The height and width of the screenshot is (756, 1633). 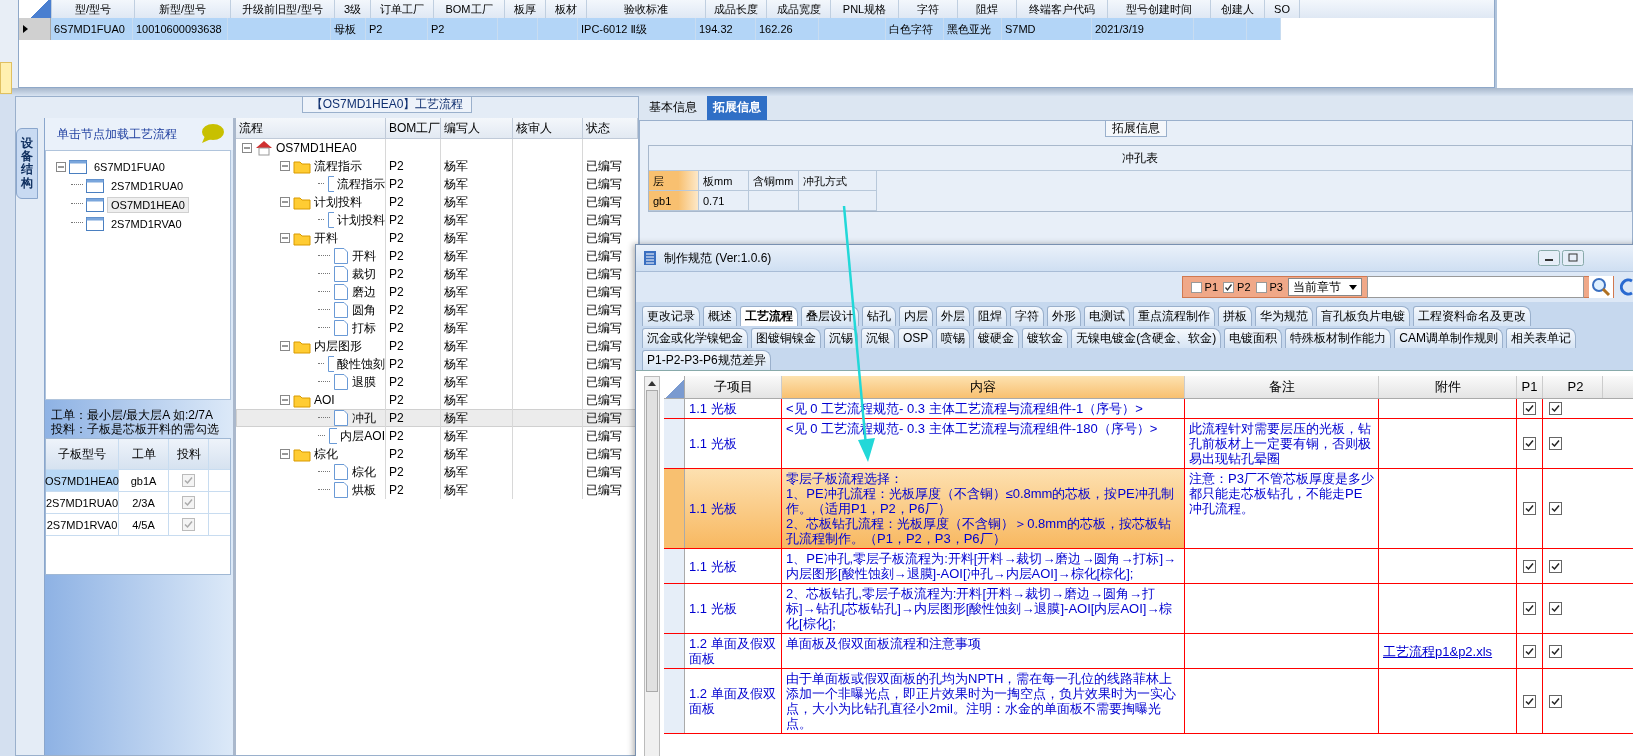 What do you see at coordinates (996, 338) in the screenshot?
I see `tab: 镀硬金` at bounding box center [996, 338].